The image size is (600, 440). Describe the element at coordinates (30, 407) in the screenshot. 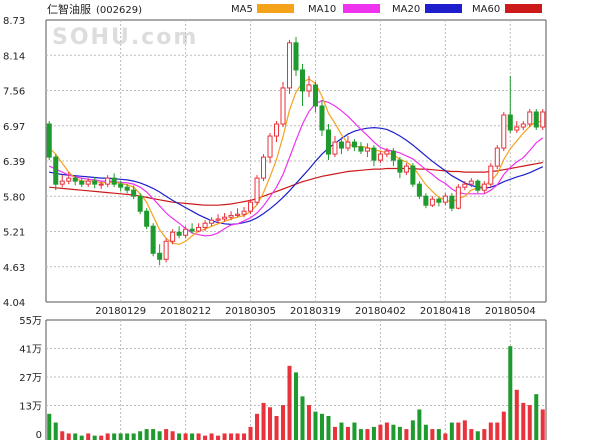

I see `volume-tick-label: 13万` at that location.